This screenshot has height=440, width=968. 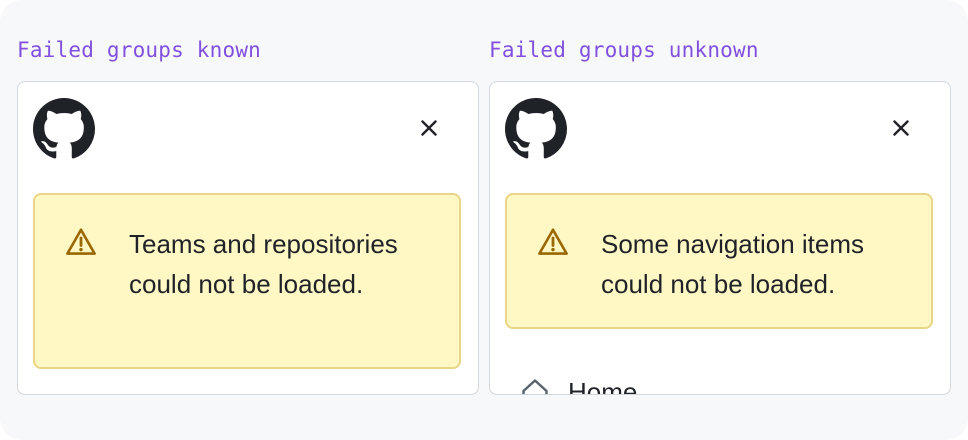 I want to click on nav-item-label: Home, so click(x=603, y=385).